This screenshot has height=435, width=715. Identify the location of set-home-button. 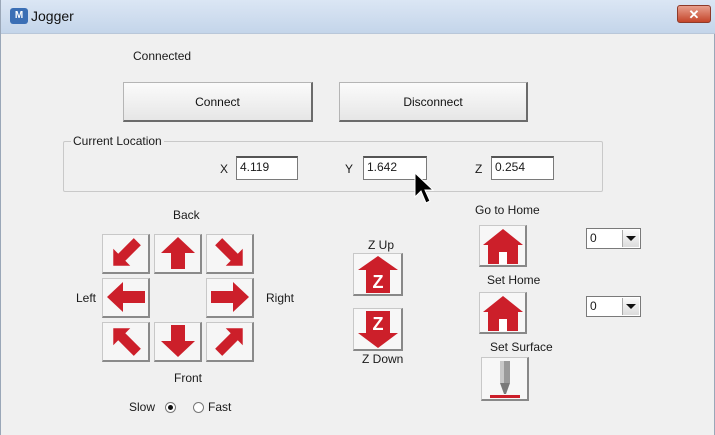
(503, 313).